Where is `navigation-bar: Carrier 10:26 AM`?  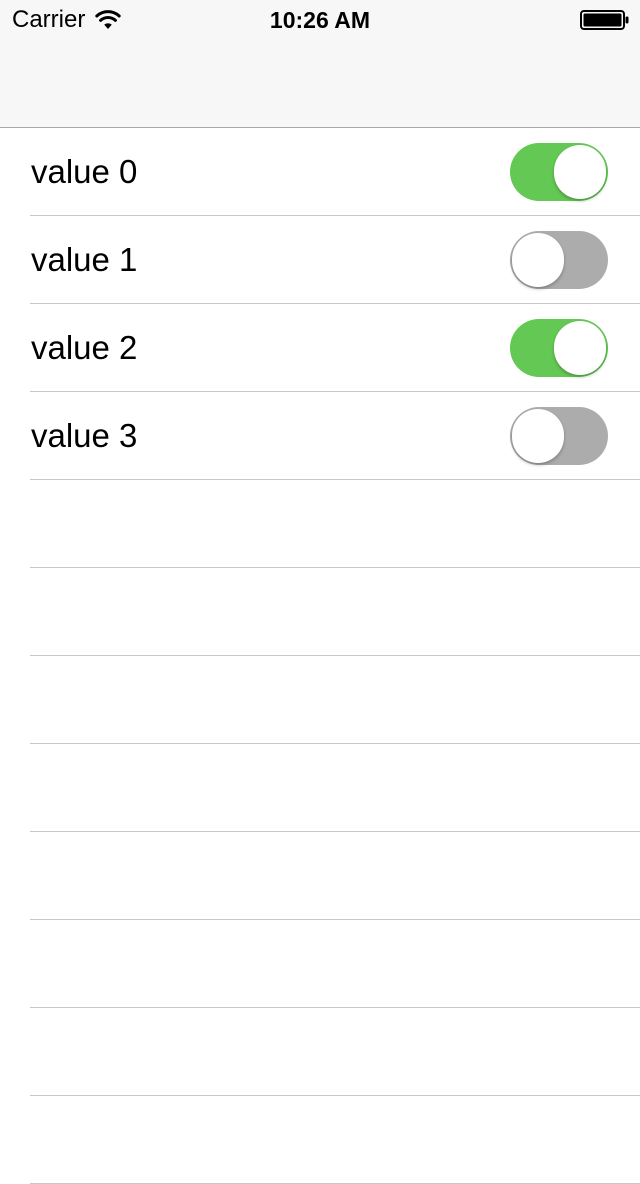
navigation-bar: Carrier 10:26 AM is located at coordinates (320, 64).